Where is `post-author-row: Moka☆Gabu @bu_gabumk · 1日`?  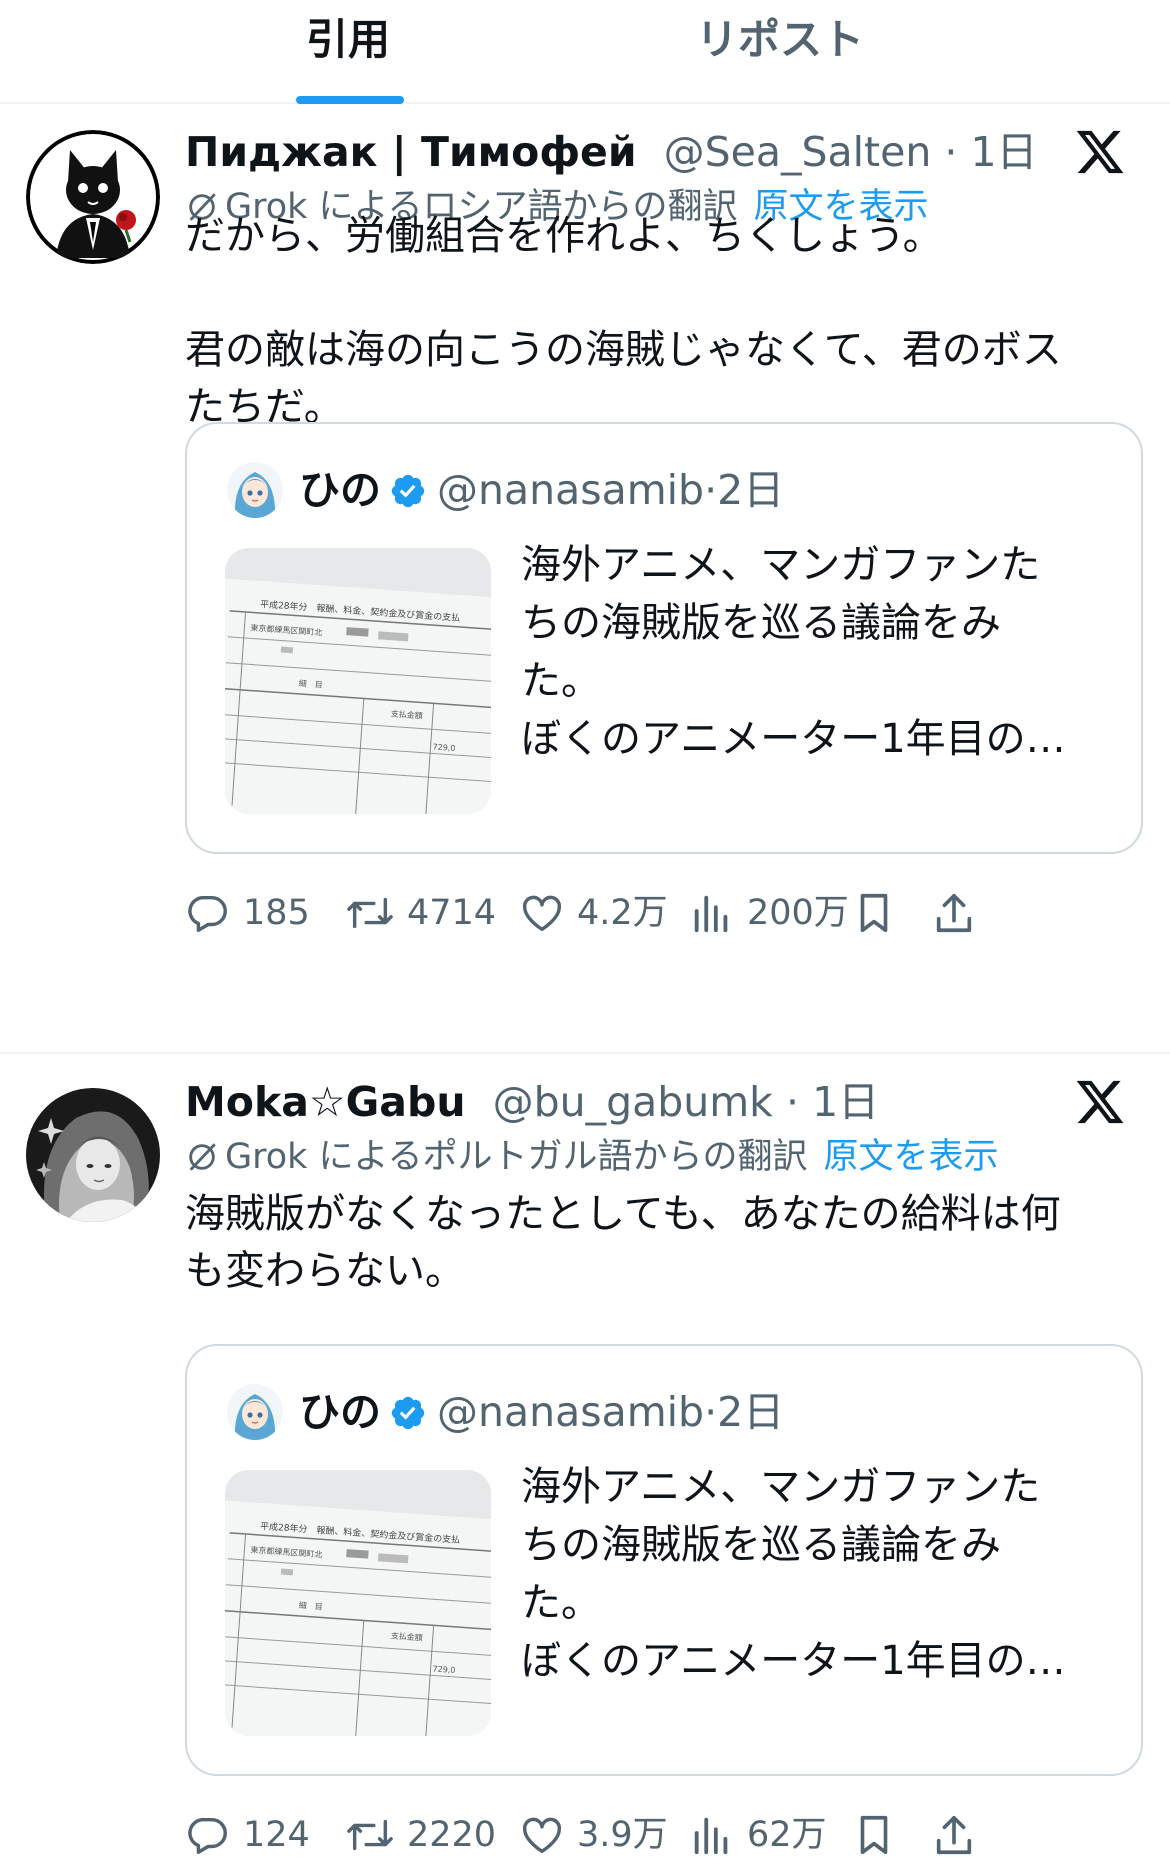
post-author-row: Moka☆Gabu @bu_gabumk · 1日 is located at coordinates (532, 1102).